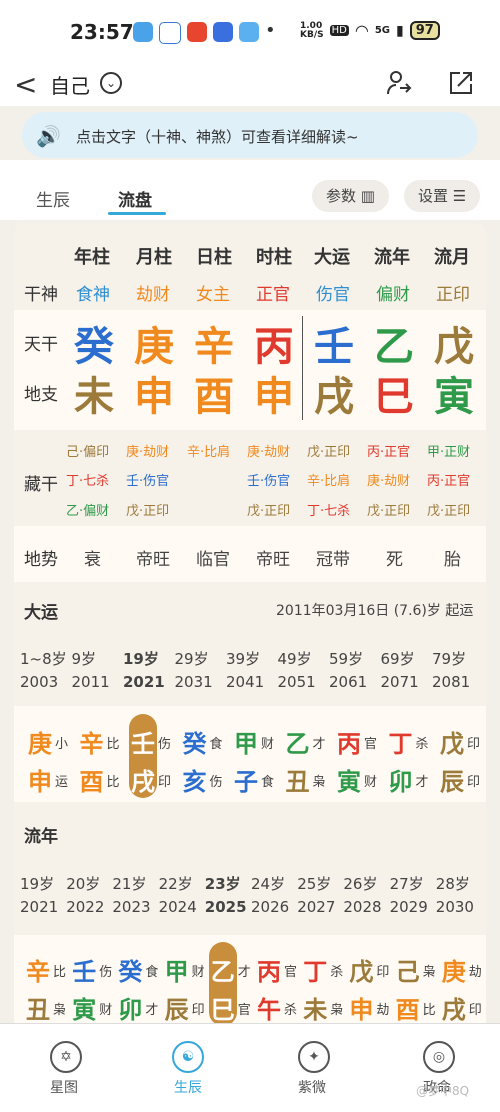 The image size is (500, 1112). Describe the element at coordinates (269, 1007) in the screenshot. I see `liunian-zhi-5: 午` at that location.